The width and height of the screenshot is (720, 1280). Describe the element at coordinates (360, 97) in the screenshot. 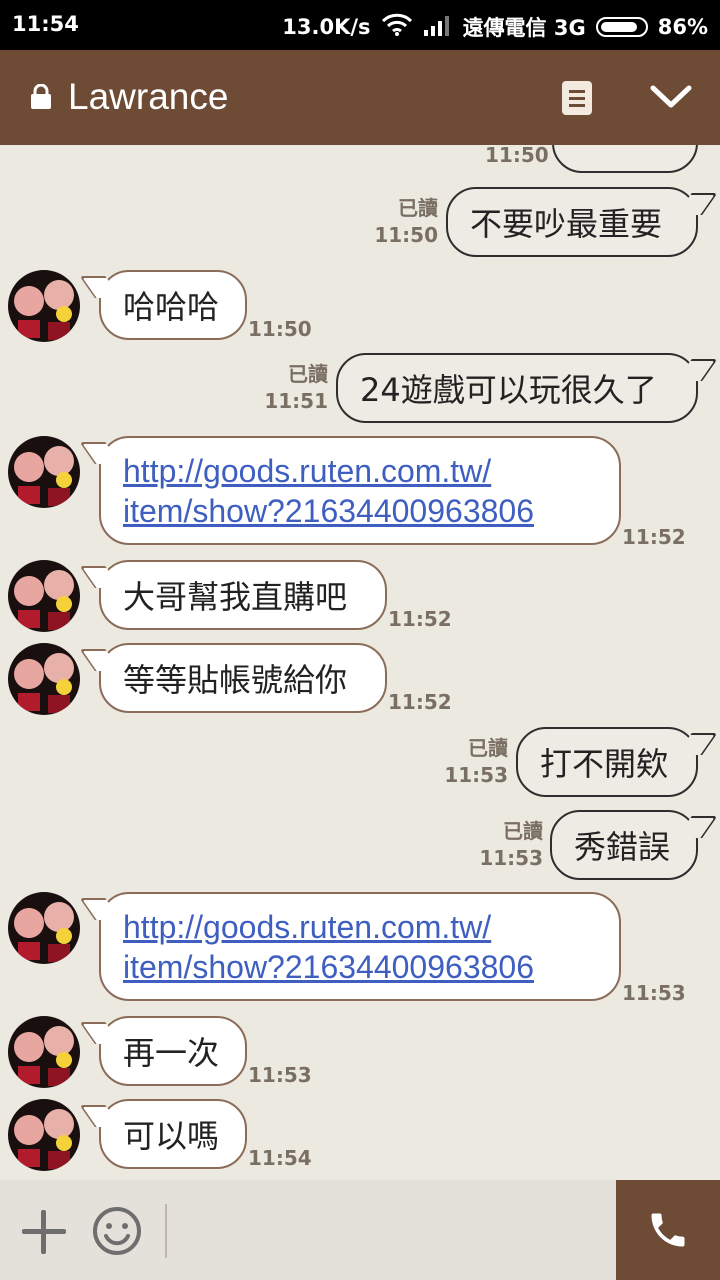

I see `chat-header: Lawrance` at that location.